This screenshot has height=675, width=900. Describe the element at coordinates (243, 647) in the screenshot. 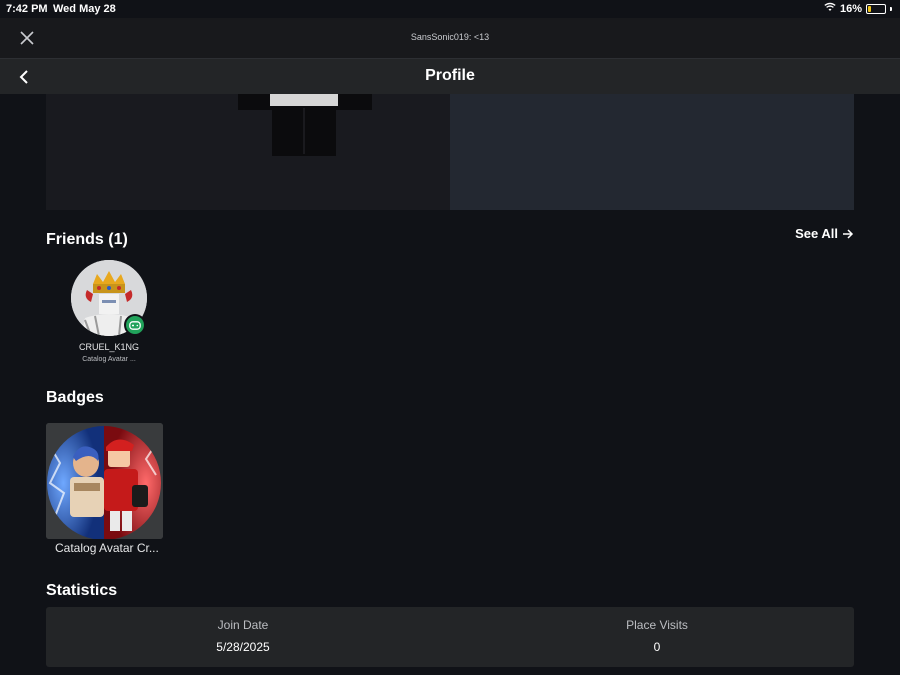

I see `join-date-value: 5/28/2025` at that location.